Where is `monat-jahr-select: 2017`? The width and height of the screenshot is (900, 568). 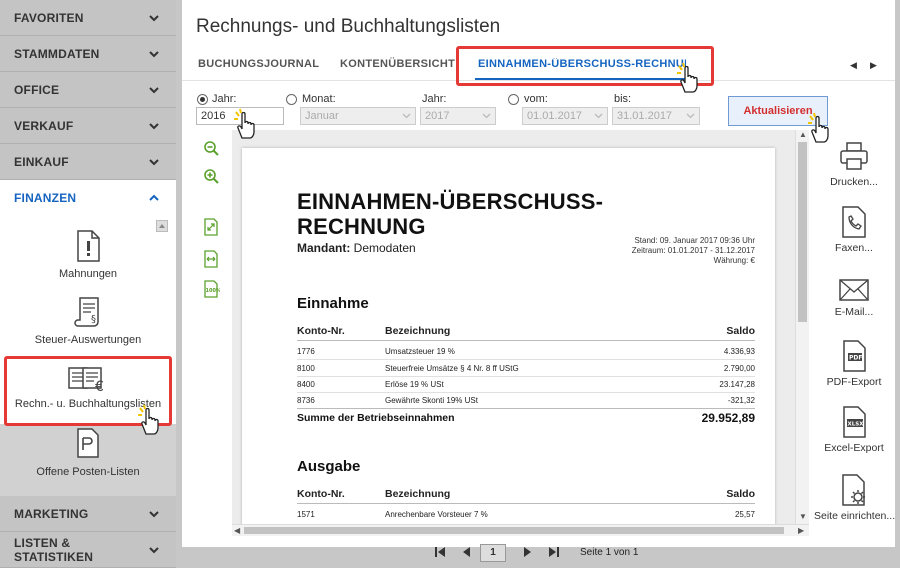 monat-jahr-select: 2017 is located at coordinates (458, 116).